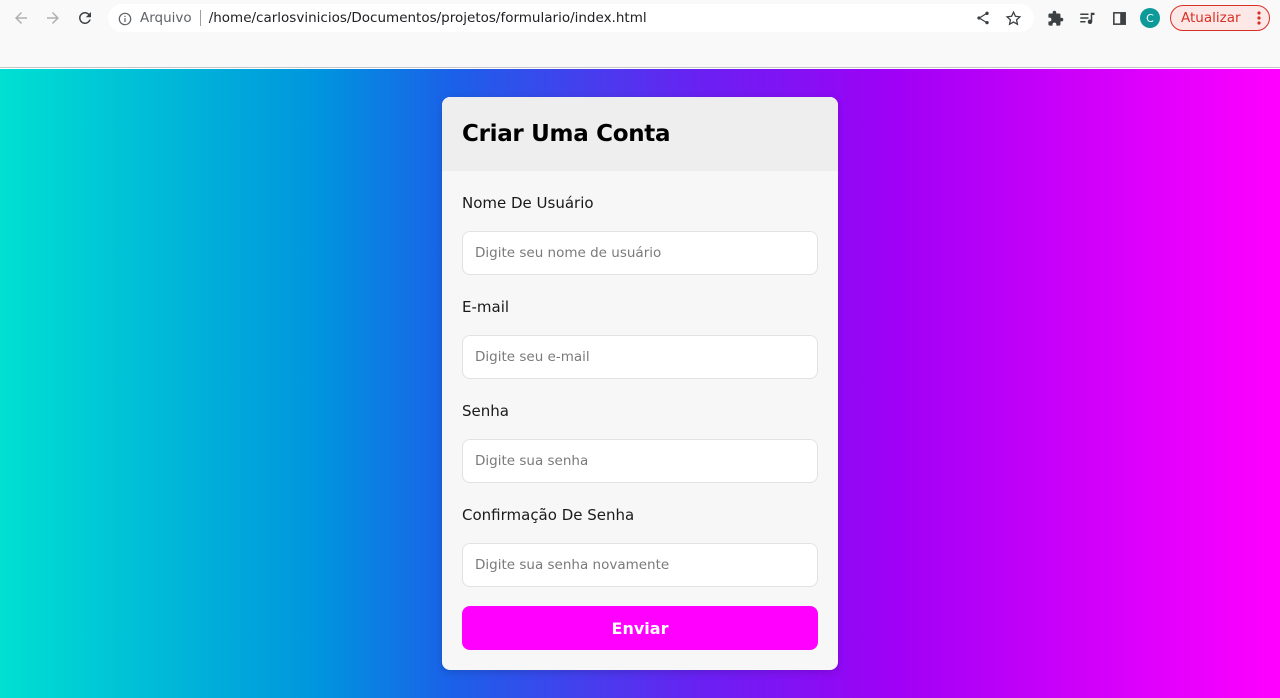 This screenshot has height=698, width=1280. I want to click on card-header: Criar Uma Conta, so click(640, 134).